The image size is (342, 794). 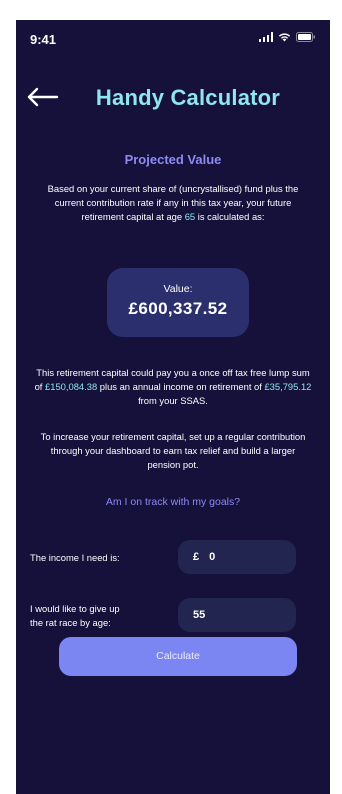 I want to click on retirement-age-label-line2: the rat race by age:, so click(x=70, y=622).